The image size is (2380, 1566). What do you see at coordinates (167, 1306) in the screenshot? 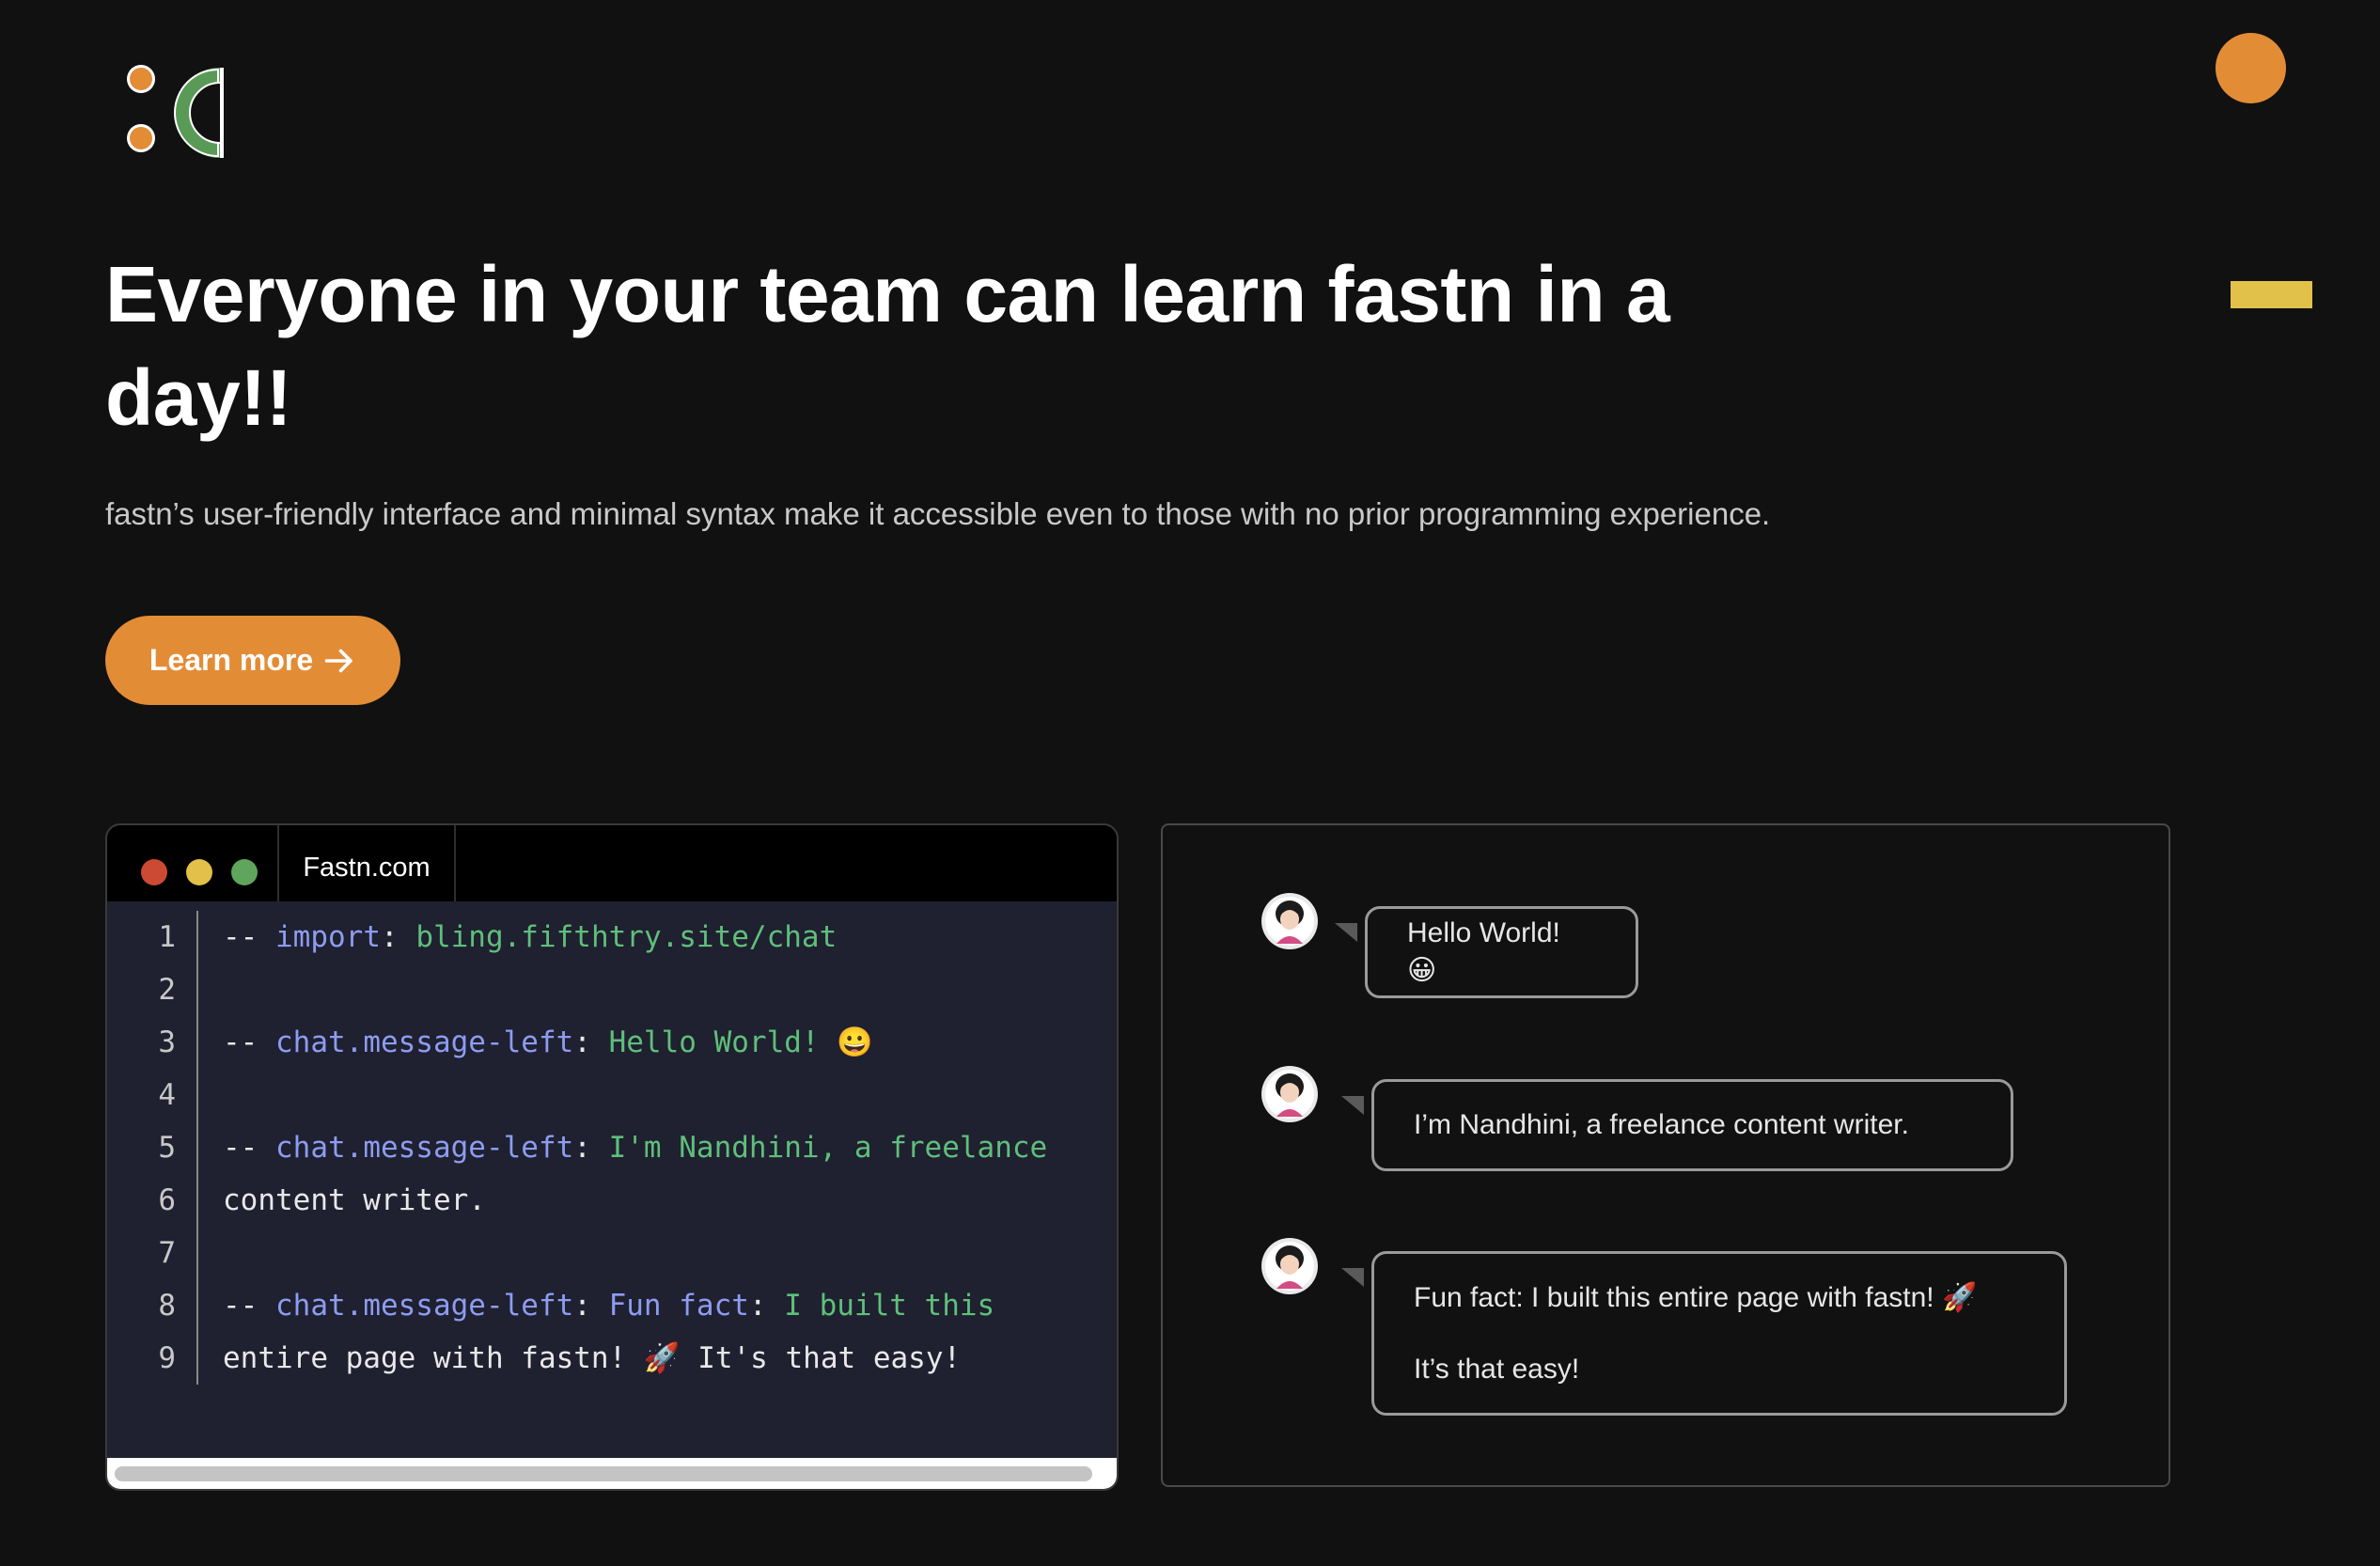
I see `line-number: 8` at bounding box center [167, 1306].